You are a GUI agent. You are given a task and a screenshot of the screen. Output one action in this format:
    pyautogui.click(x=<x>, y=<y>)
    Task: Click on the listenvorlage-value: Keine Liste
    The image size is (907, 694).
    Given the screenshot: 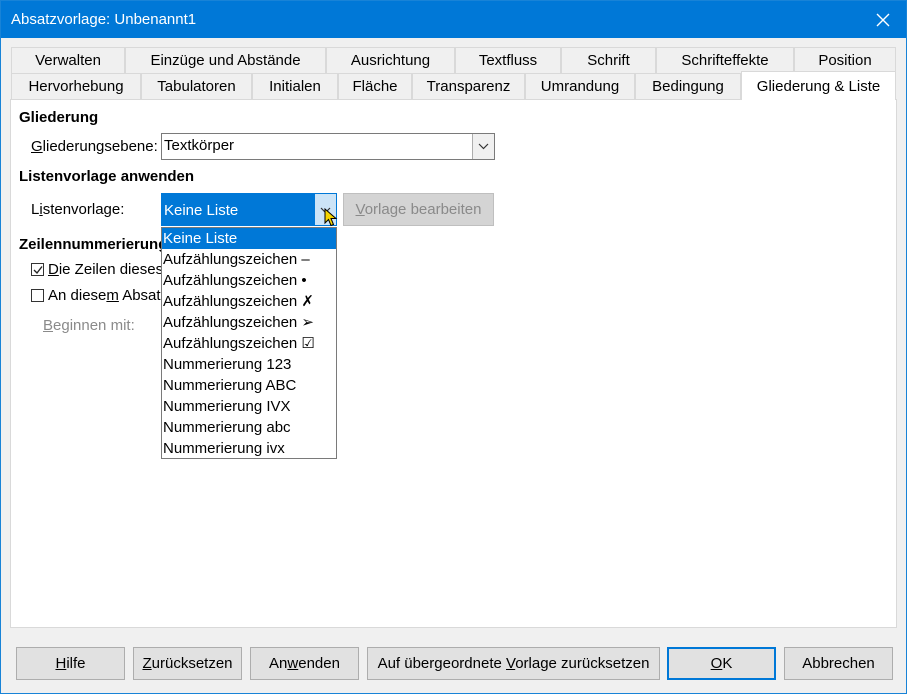 What is the action you would take?
    pyautogui.click(x=201, y=210)
    